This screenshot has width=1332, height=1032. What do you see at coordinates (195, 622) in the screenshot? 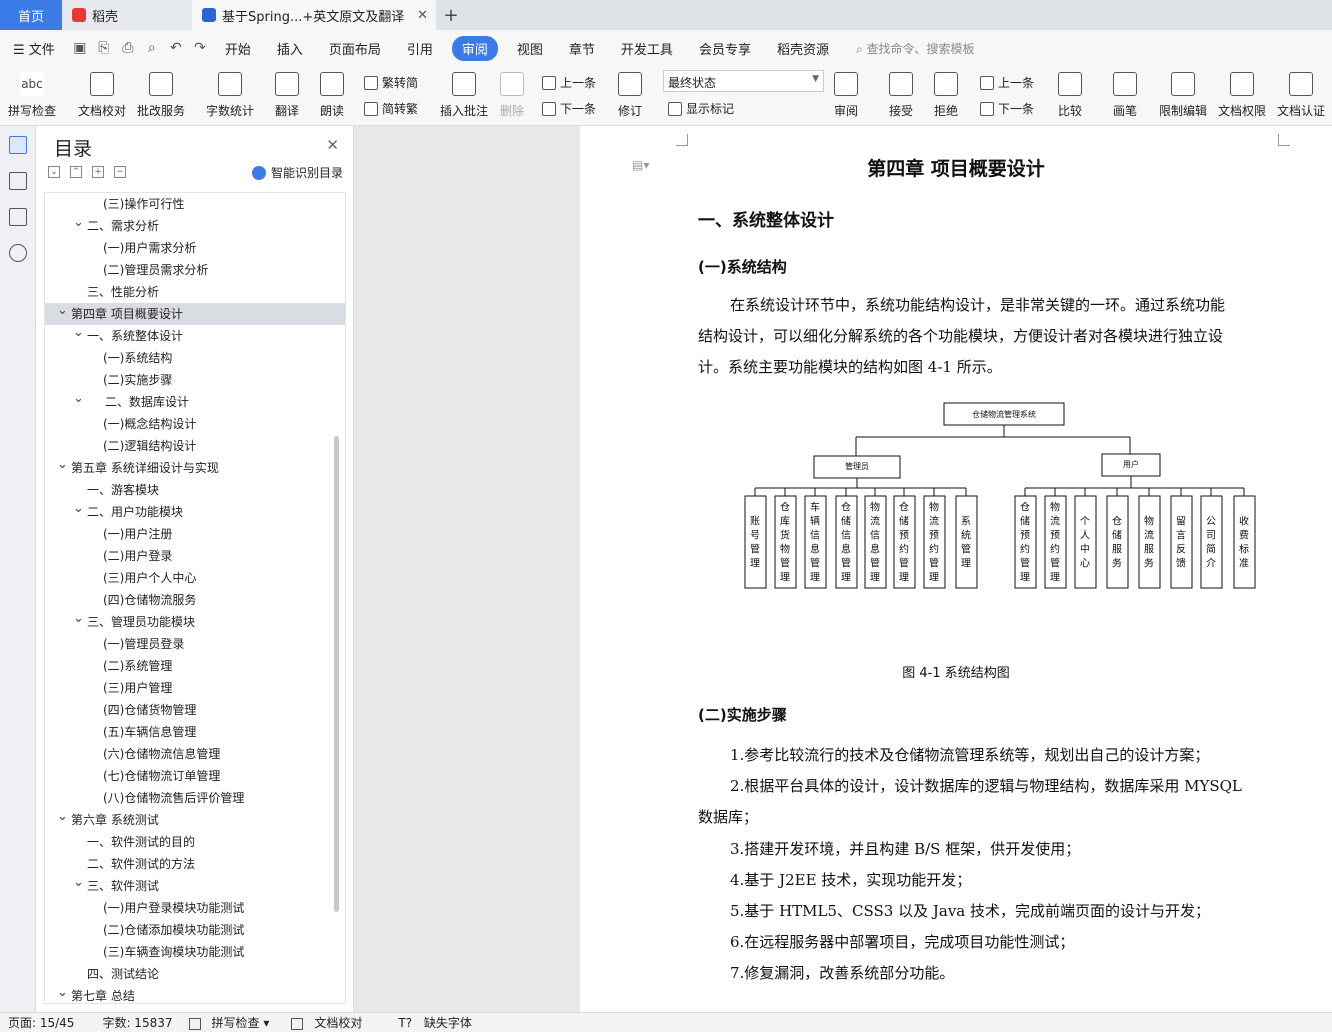
I see `toc-item: ⌄ 三、管理员功能模块` at bounding box center [195, 622].